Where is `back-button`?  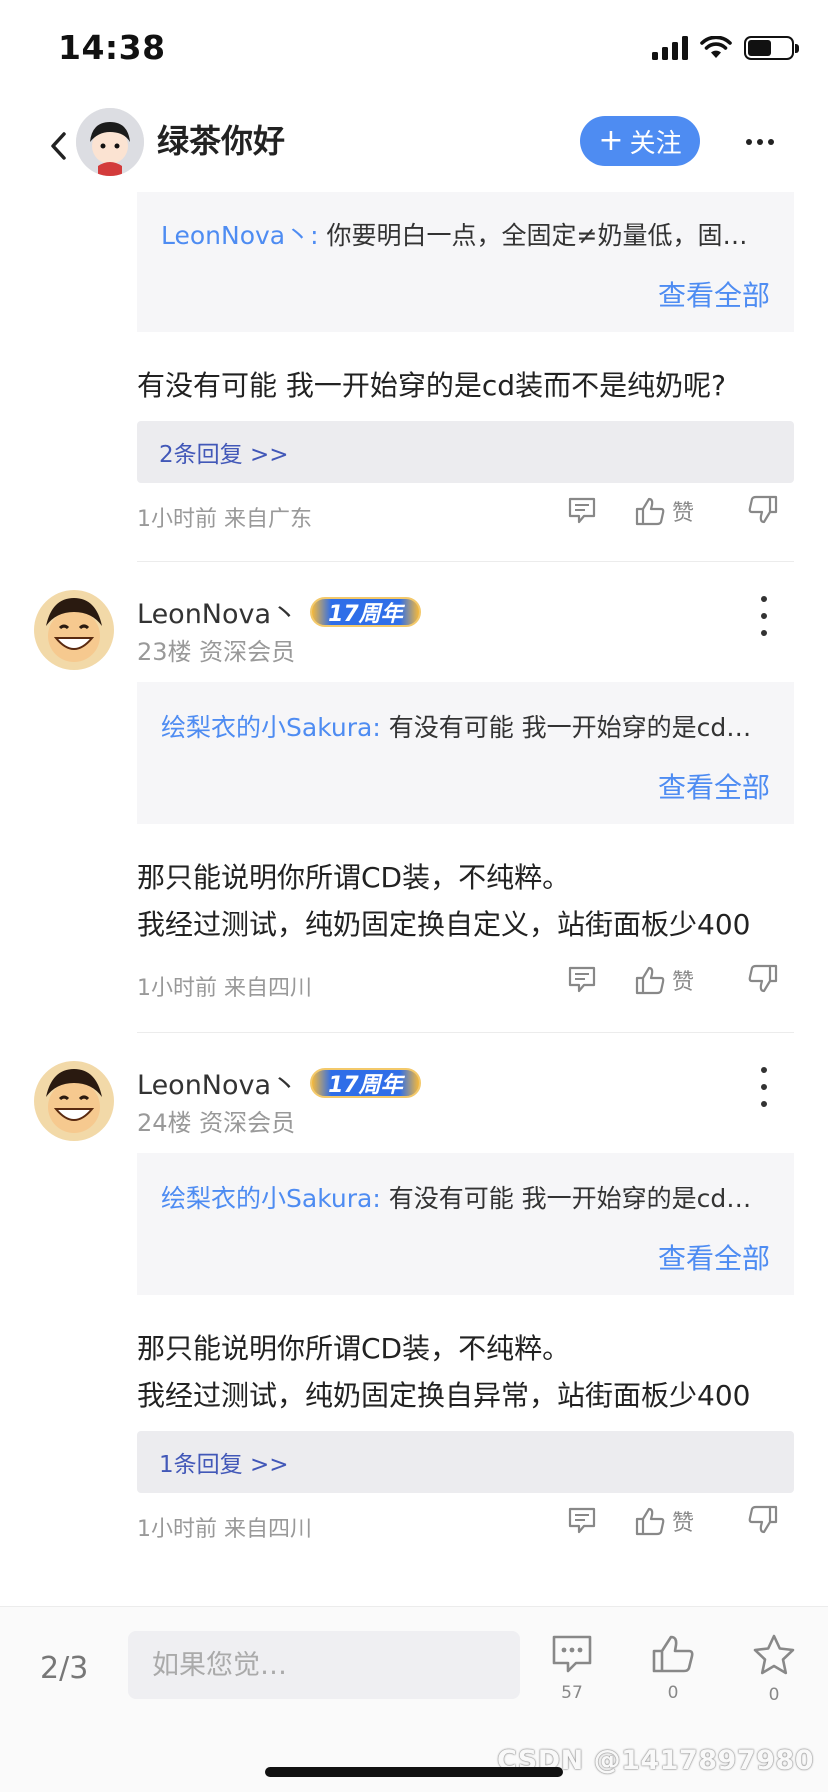 back-button is located at coordinates (58, 146).